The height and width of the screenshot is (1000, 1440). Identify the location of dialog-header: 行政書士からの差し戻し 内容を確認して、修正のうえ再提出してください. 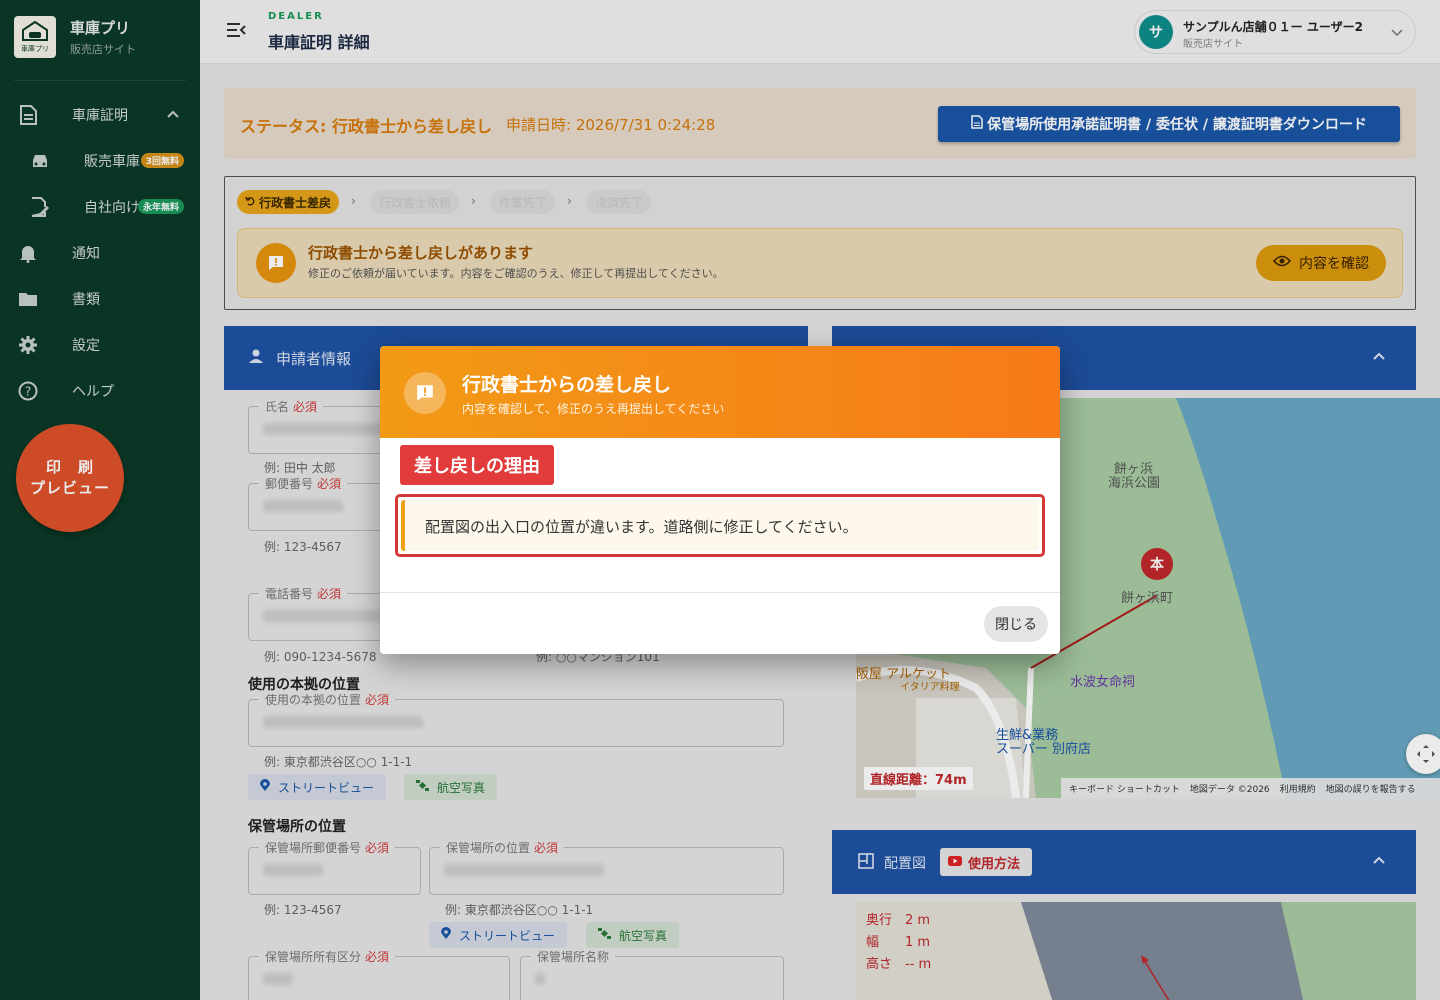
(720, 392).